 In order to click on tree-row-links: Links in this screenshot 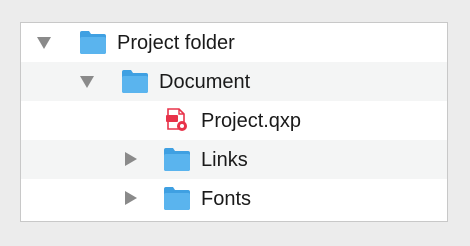, I will do `click(234, 159)`.